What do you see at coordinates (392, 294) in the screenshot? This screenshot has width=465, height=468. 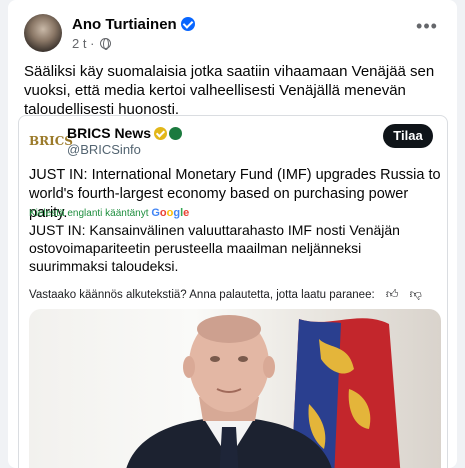 I see `thumbs-up-icon: 👍︎` at bounding box center [392, 294].